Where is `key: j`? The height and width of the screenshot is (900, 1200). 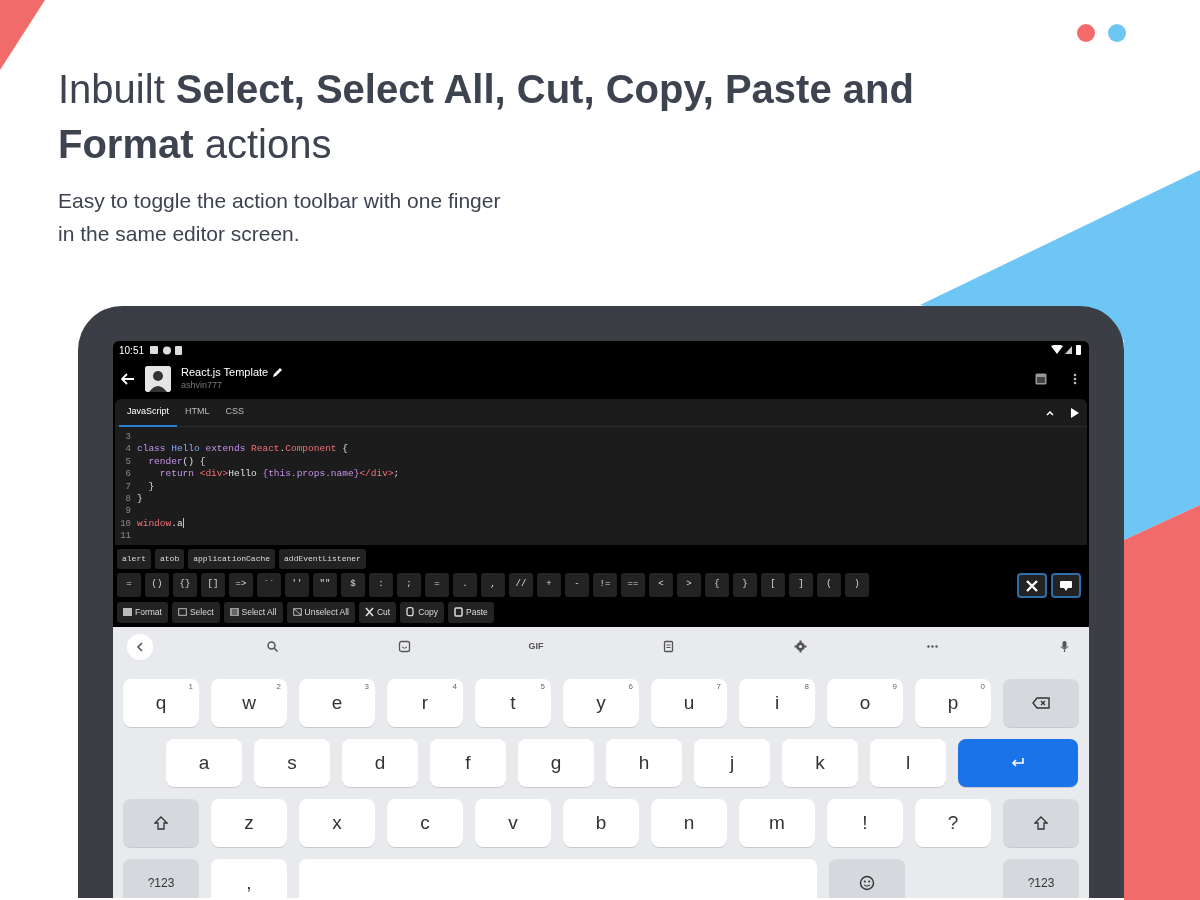 key: j is located at coordinates (732, 762).